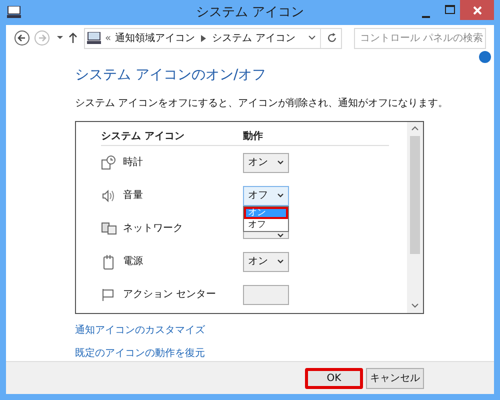 The width and height of the screenshot is (500, 400). I want to click on back-icon, so click(22, 38).